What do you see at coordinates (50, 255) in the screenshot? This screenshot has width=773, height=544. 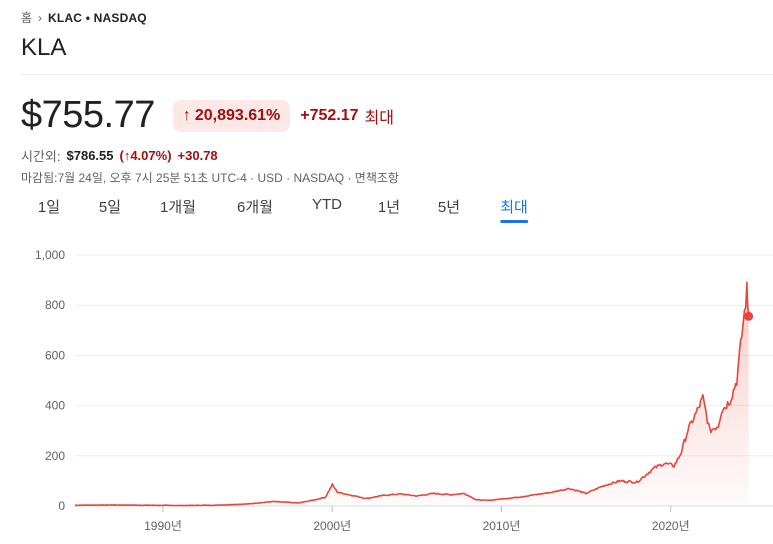 I see `y-tick-label: 1,000` at bounding box center [50, 255].